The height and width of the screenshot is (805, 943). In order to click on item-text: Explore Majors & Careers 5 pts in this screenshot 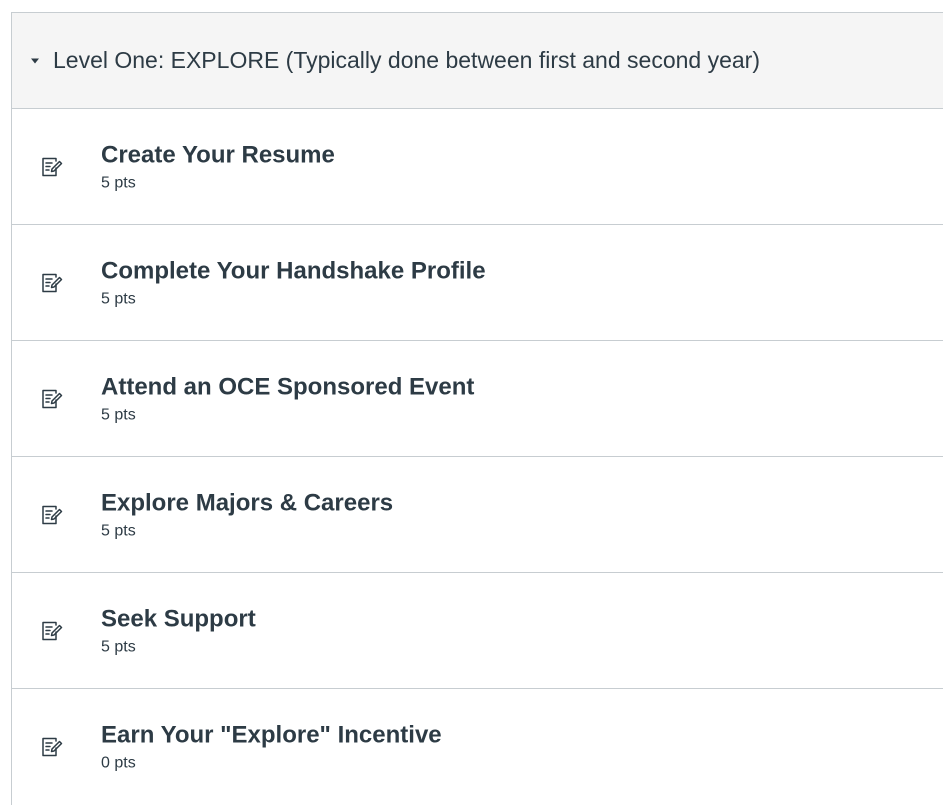, I will do `click(247, 514)`.